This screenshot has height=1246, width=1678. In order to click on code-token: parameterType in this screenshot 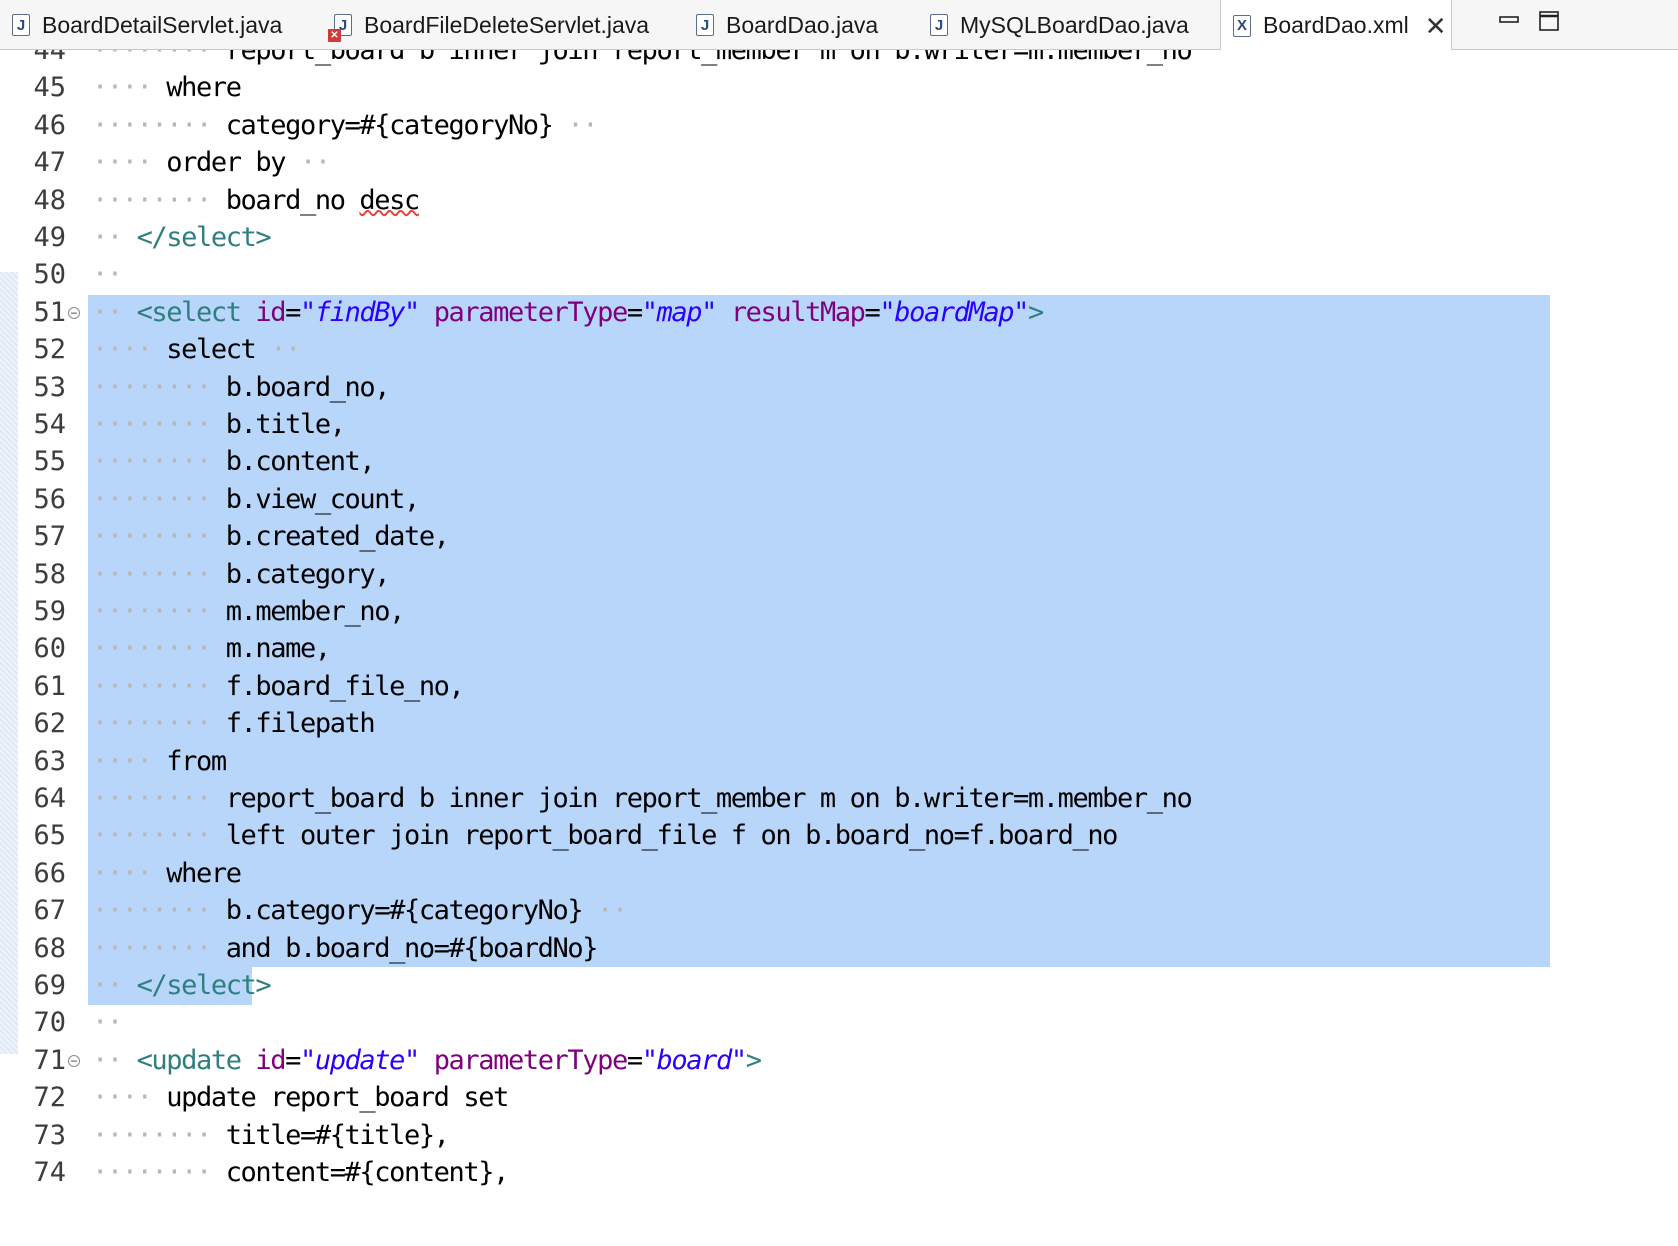, I will do `click(531, 1060)`.